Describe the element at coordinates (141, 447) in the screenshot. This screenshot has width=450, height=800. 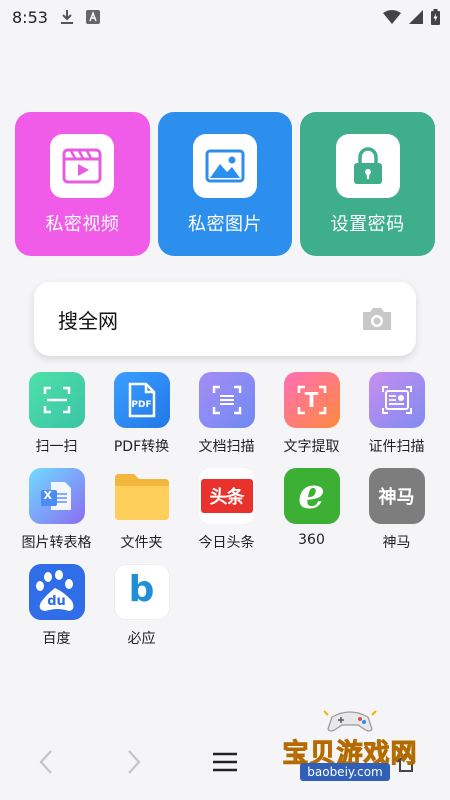
I see `app-label: PDF转换` at that location.